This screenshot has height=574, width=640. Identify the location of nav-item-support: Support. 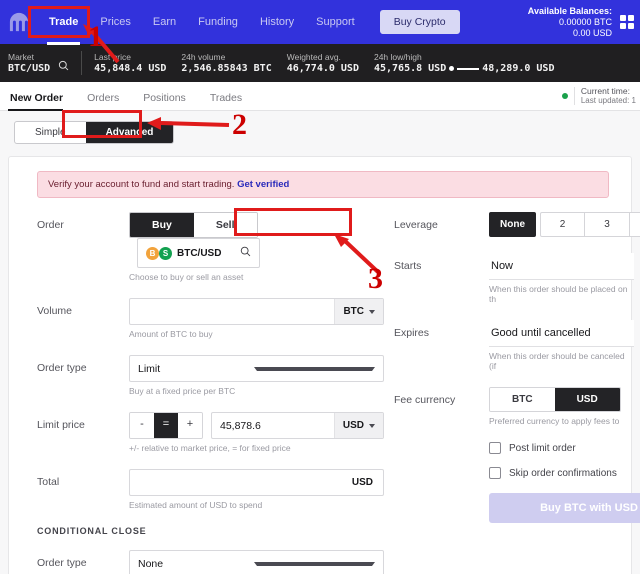
(335, 22).